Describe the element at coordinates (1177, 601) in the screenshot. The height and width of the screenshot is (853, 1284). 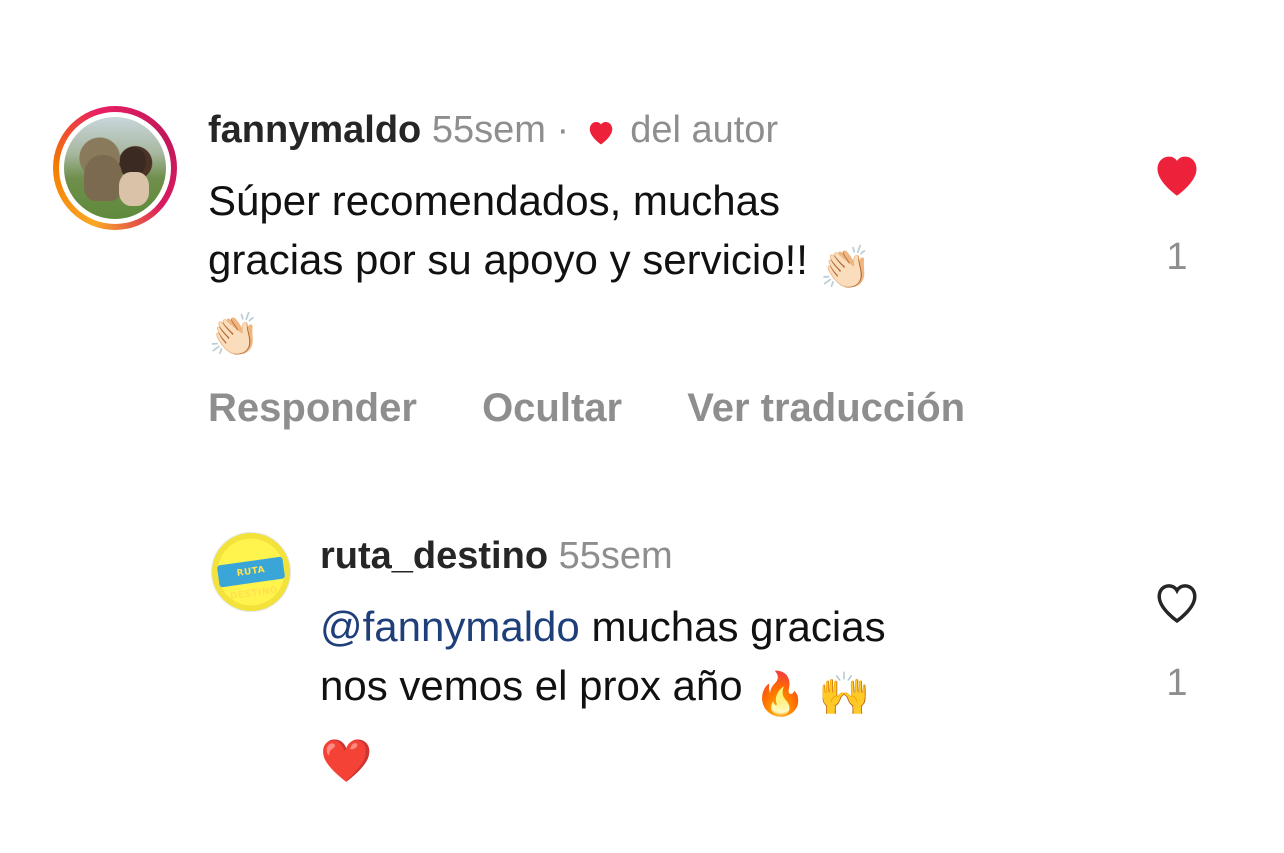
I see `like-heart-outline-icon` at that location.